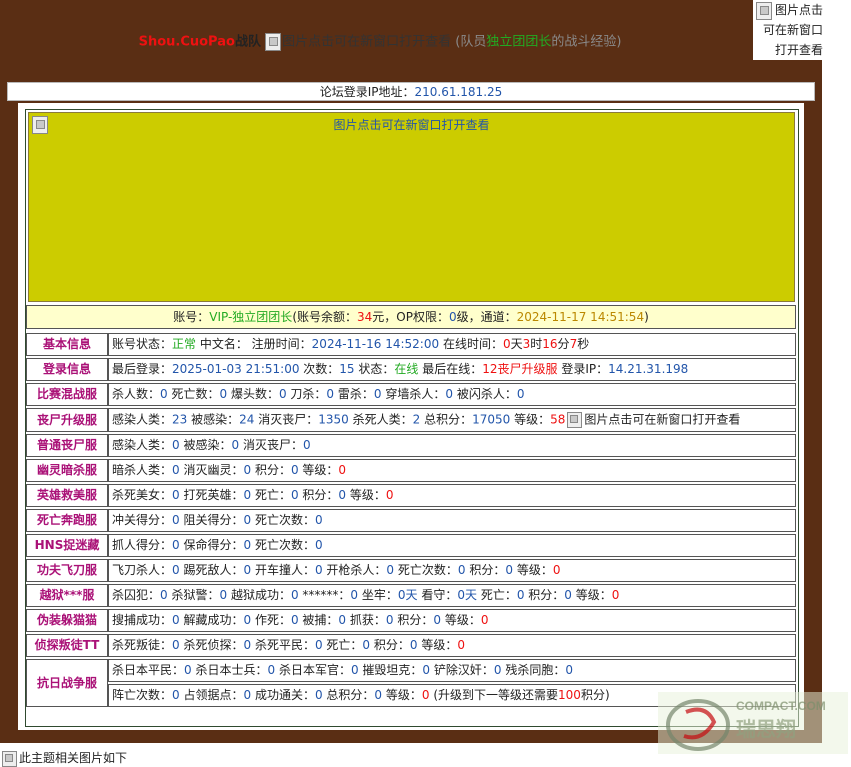 The width and height of the screenshot is (851, 767). What do you see at coordinates (390, 670) in the screenshot?
I see `stat-label: 摧毁坦克：` at bounding box center [390, 670].